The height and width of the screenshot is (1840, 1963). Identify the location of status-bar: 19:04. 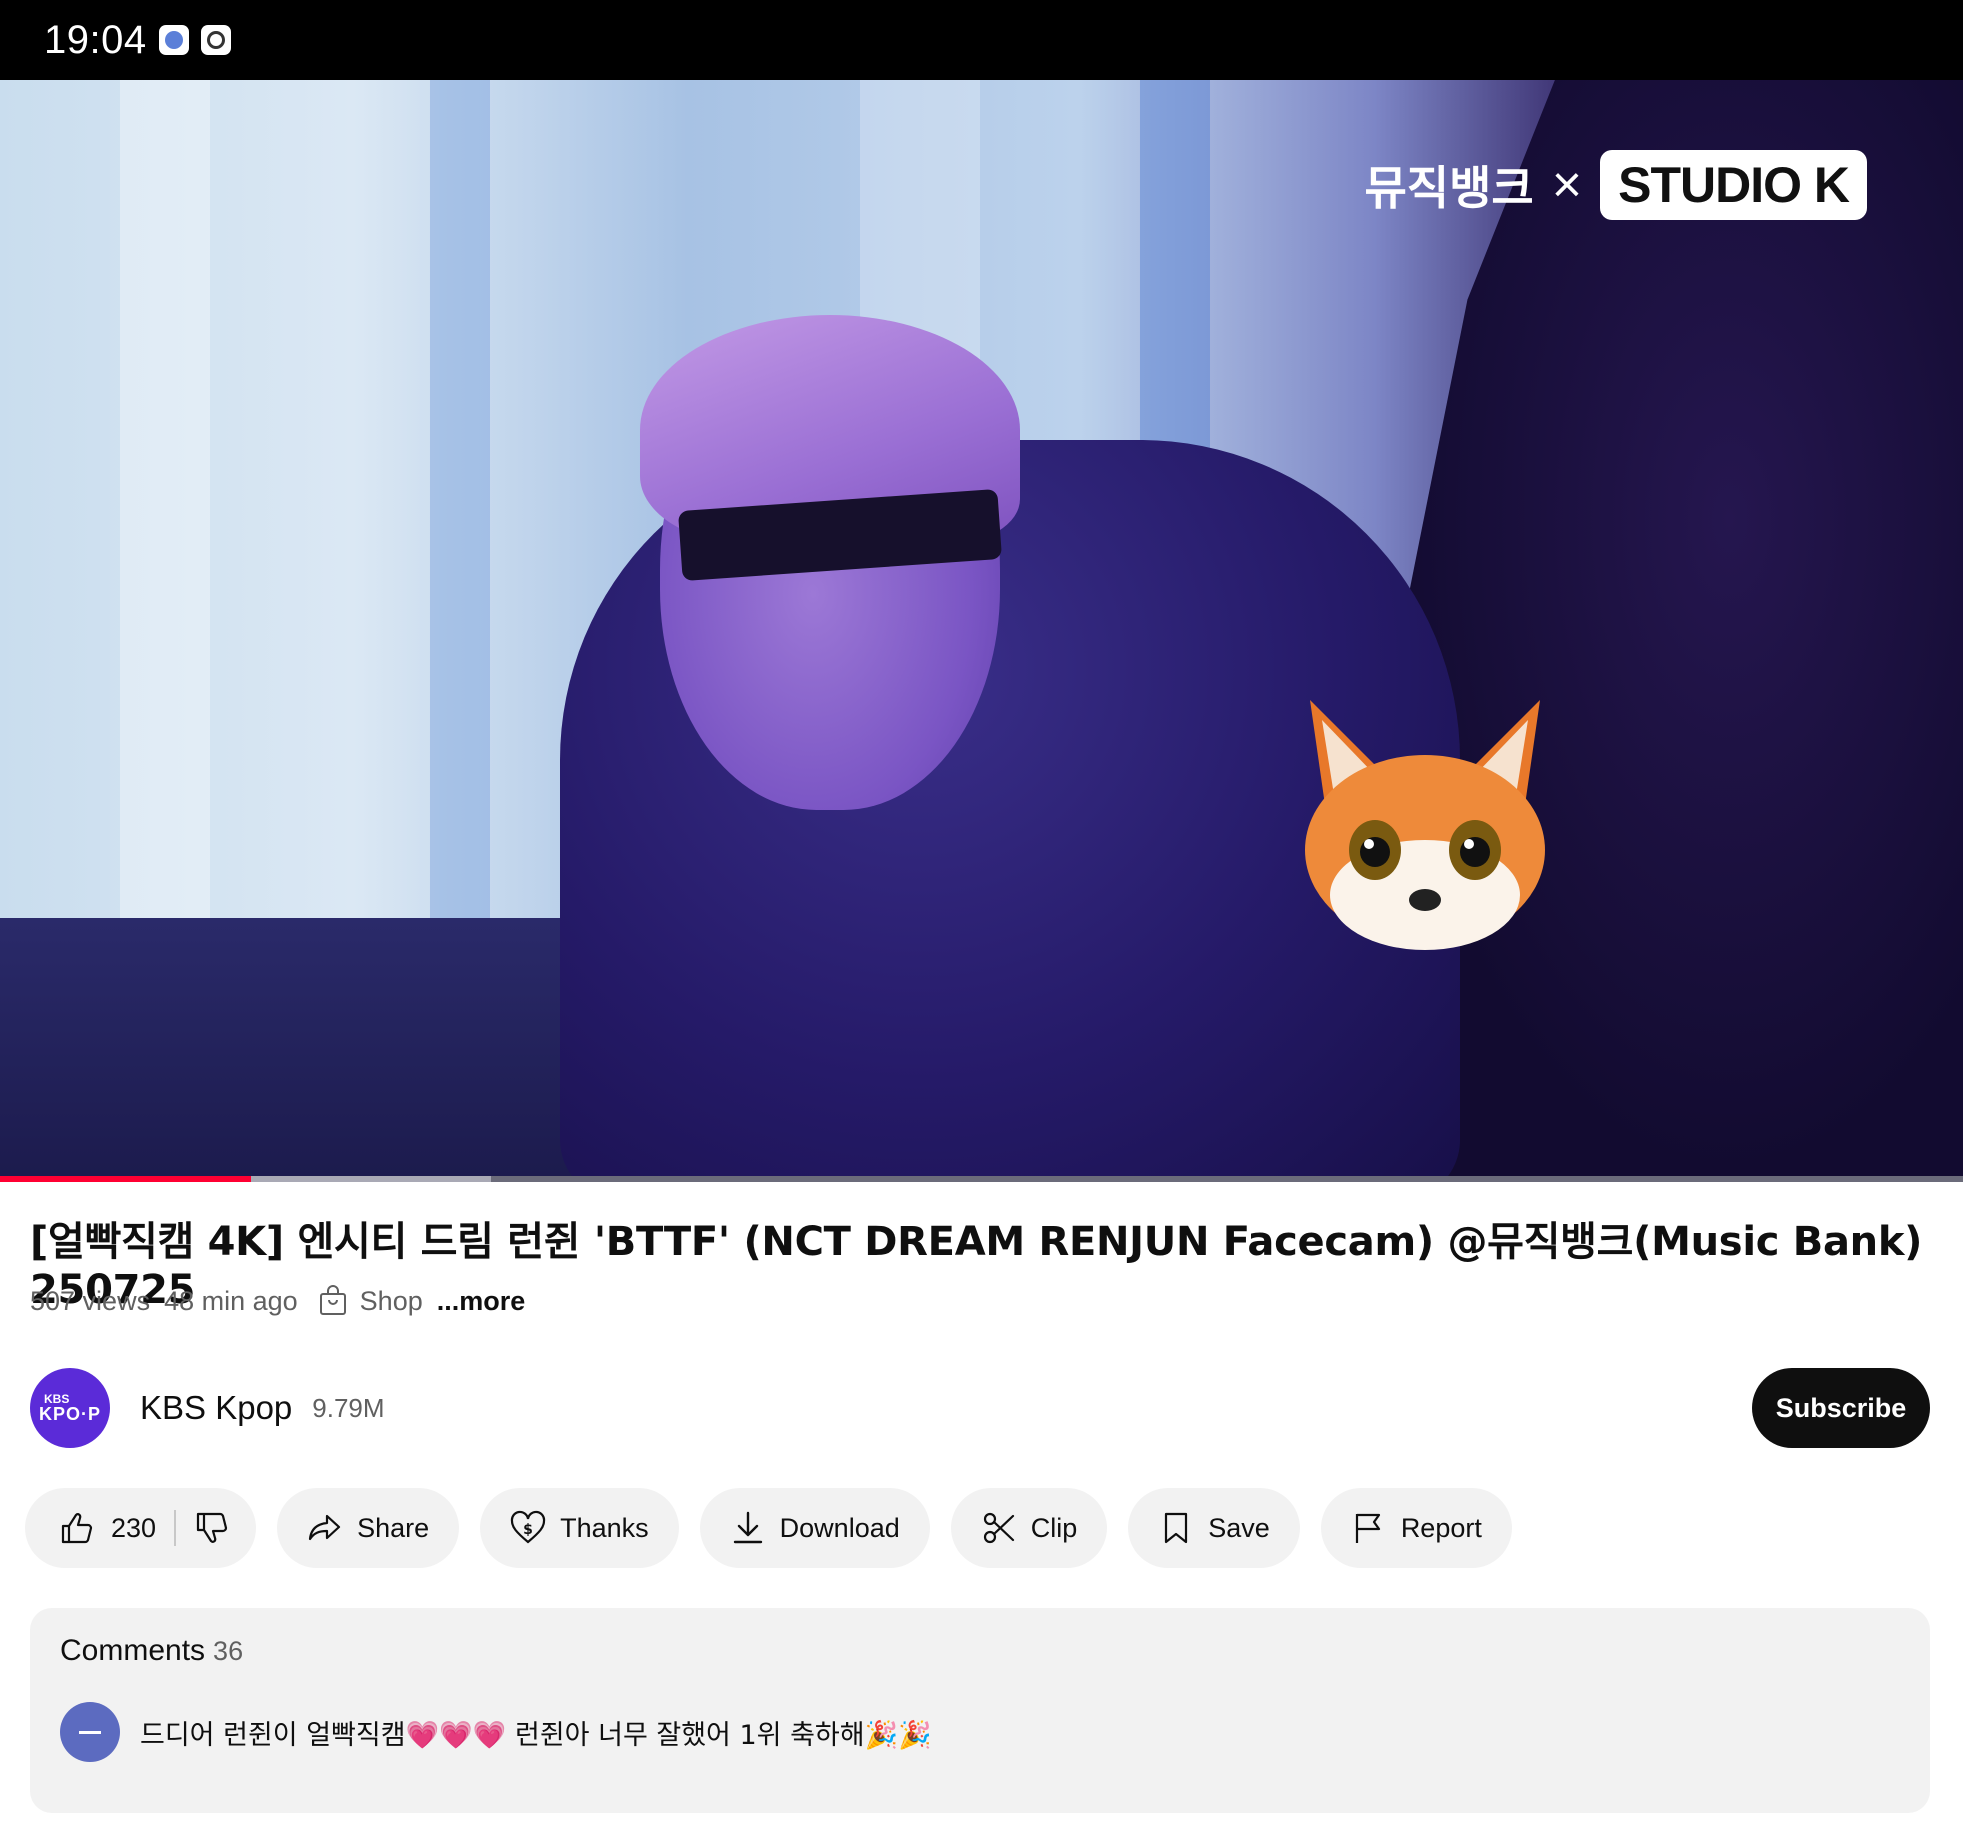
(981, 40).